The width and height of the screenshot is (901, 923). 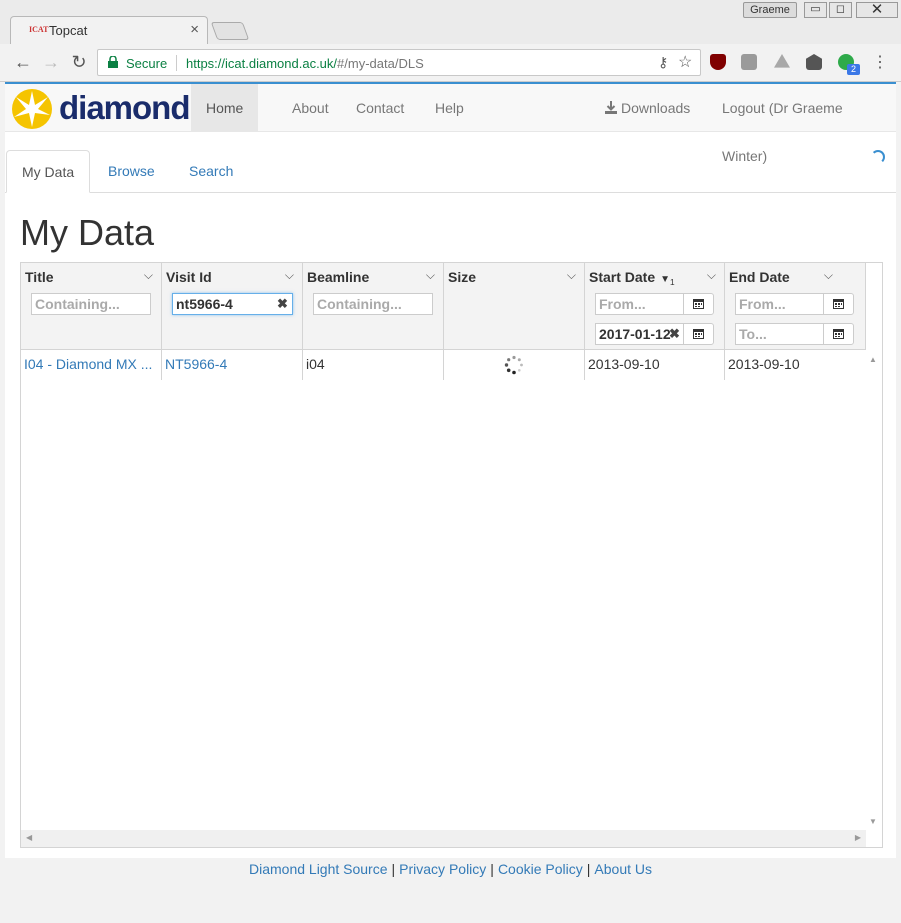 I want to click on ublock-extension-icon, so click(x=718, y=62).